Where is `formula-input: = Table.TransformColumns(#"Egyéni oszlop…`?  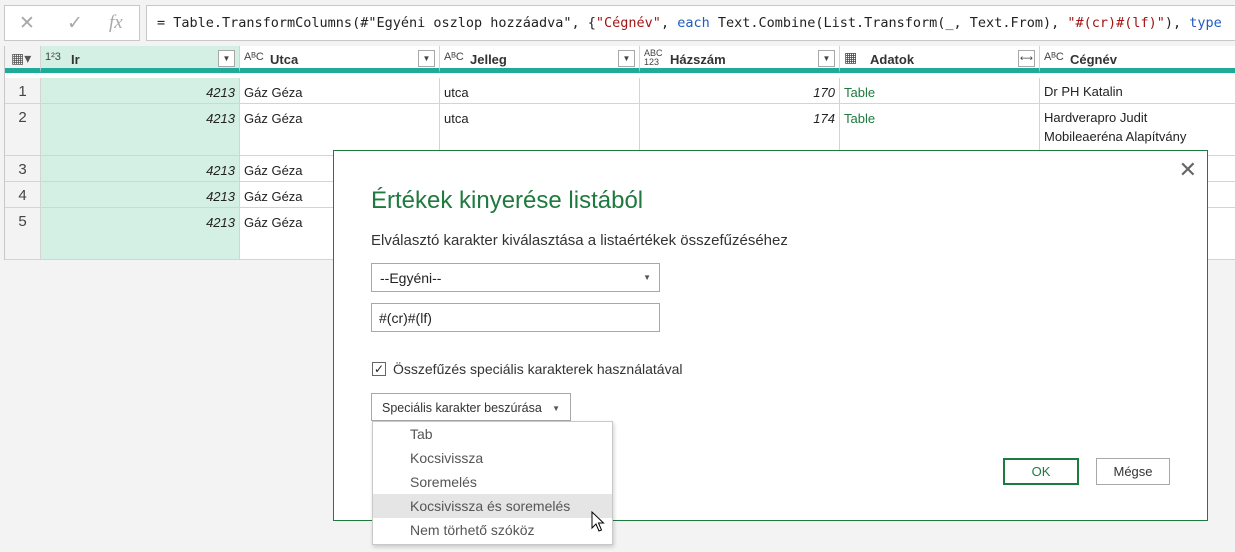 formula-input: = Table.TransformColumns(#"Egyéni oszlop… is located at coordinates (690, 23).